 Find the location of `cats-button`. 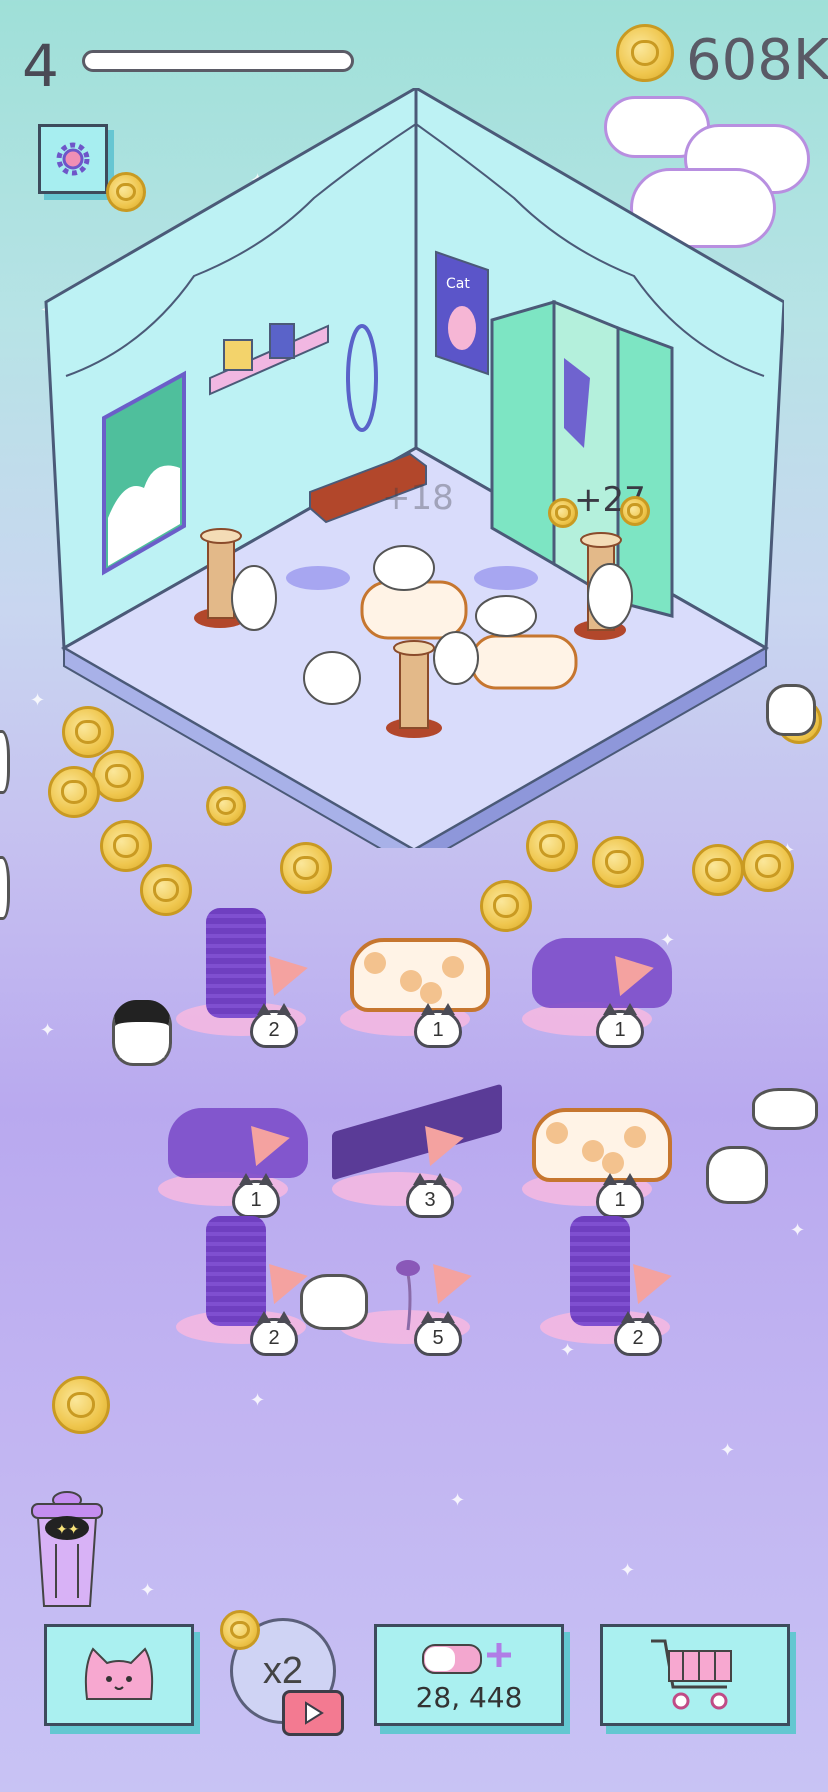

cats-button is located at coordinates (119, 1675).